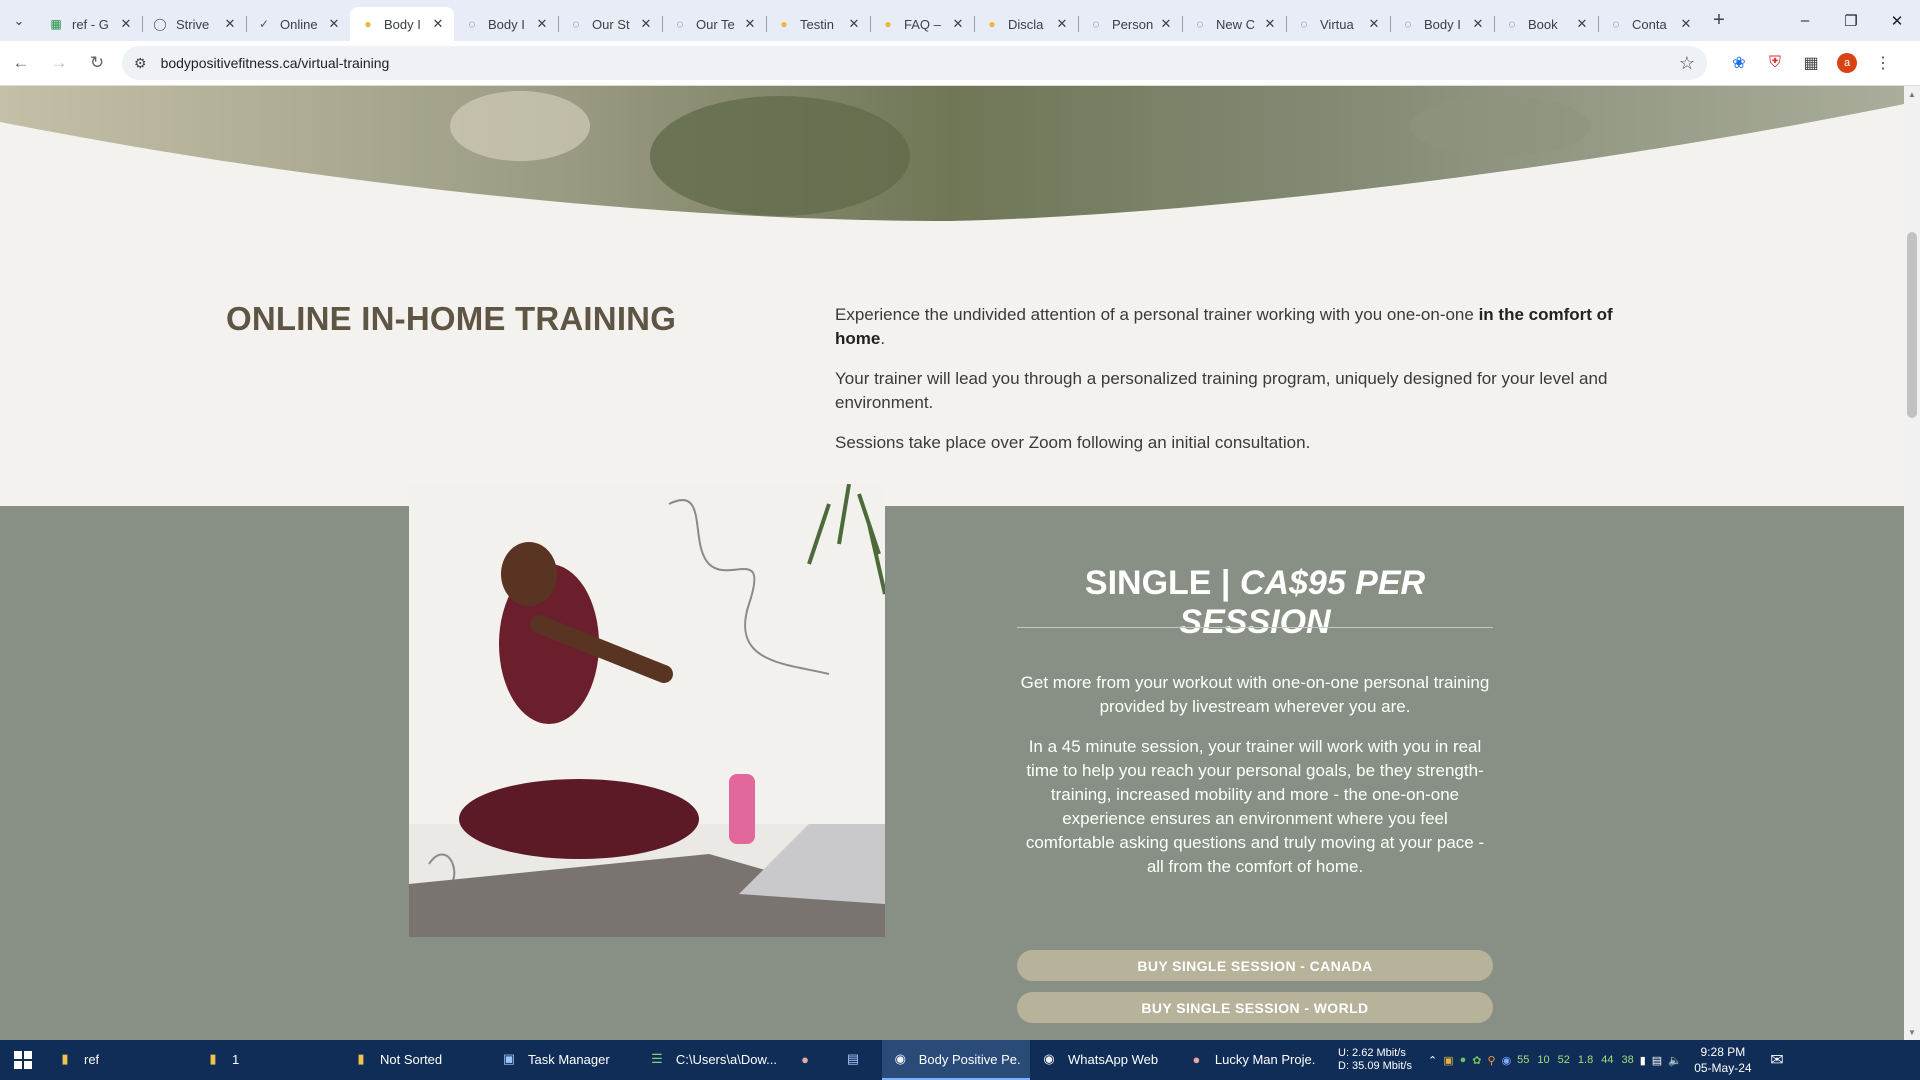 The image size is (1920, 1080). Describe the element at coordinates (657, 1058) in the screenshot. I see `notepad-icon: ☰` at that location.